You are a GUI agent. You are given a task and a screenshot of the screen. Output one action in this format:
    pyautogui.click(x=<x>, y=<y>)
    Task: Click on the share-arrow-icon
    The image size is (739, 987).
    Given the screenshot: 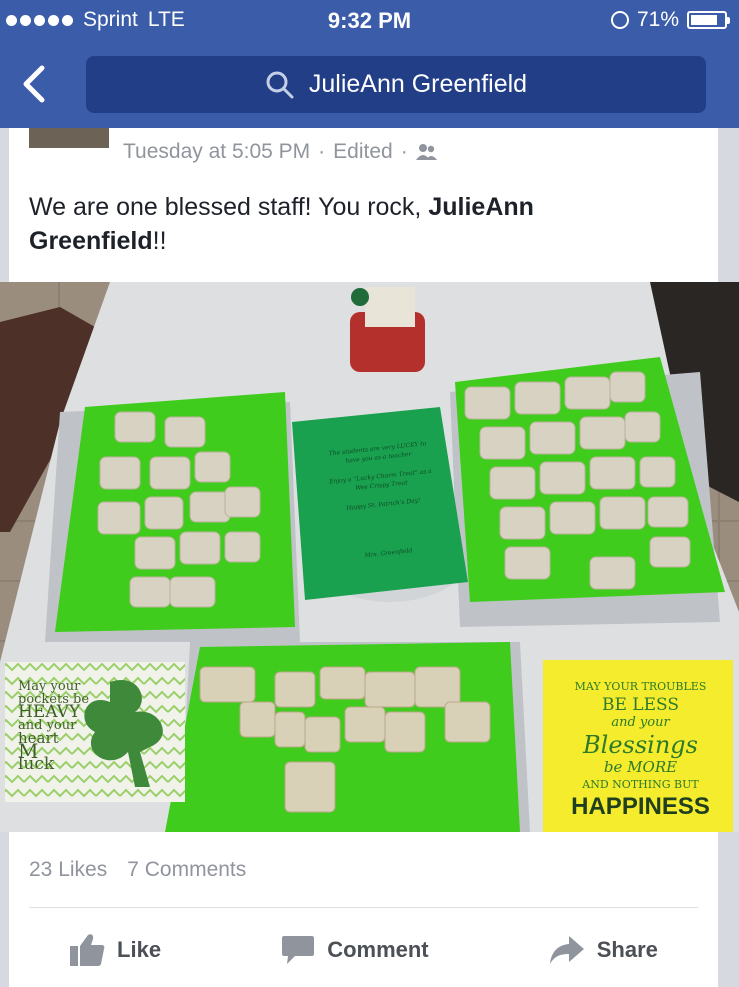 What is the action you would take?
    pyautogui.click(x=566, y=950)
    